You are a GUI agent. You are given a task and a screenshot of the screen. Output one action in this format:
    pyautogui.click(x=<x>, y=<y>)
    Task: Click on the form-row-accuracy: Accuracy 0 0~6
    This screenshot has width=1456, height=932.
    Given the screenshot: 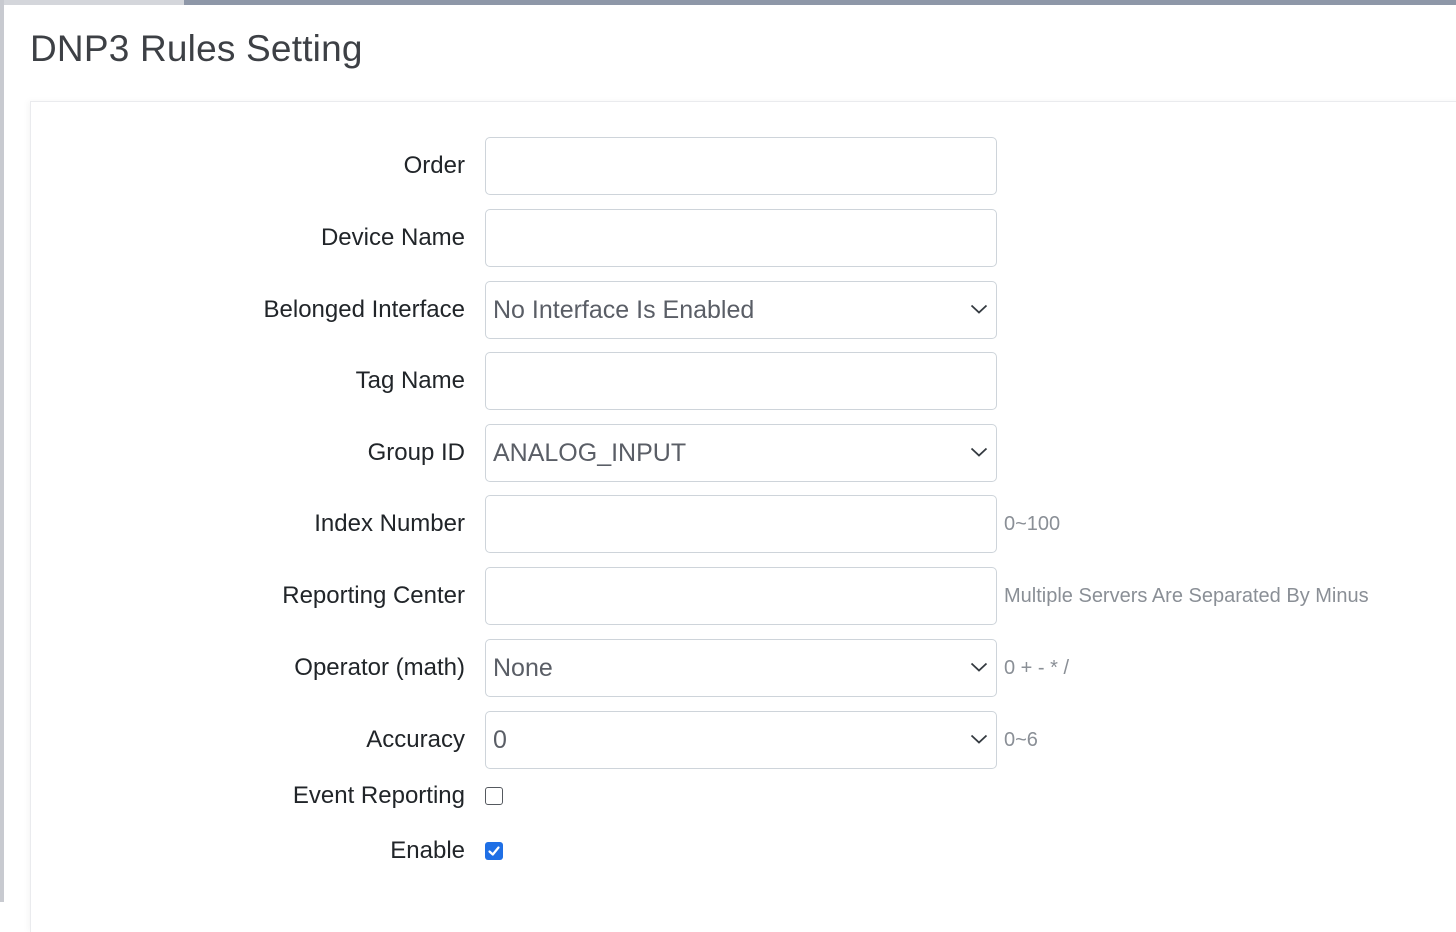 What is the action you would take?
    pyautogui.click(x=728, y=740)
    